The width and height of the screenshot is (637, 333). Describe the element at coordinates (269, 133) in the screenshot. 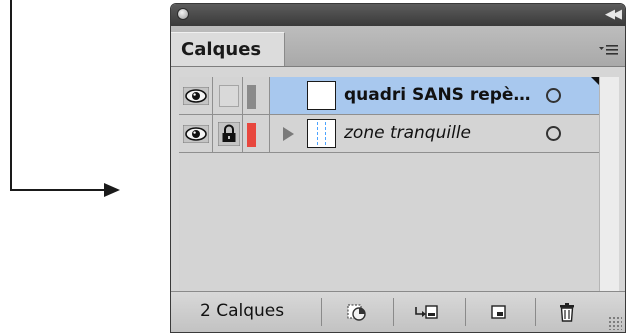

I see `column-divider` at that location.